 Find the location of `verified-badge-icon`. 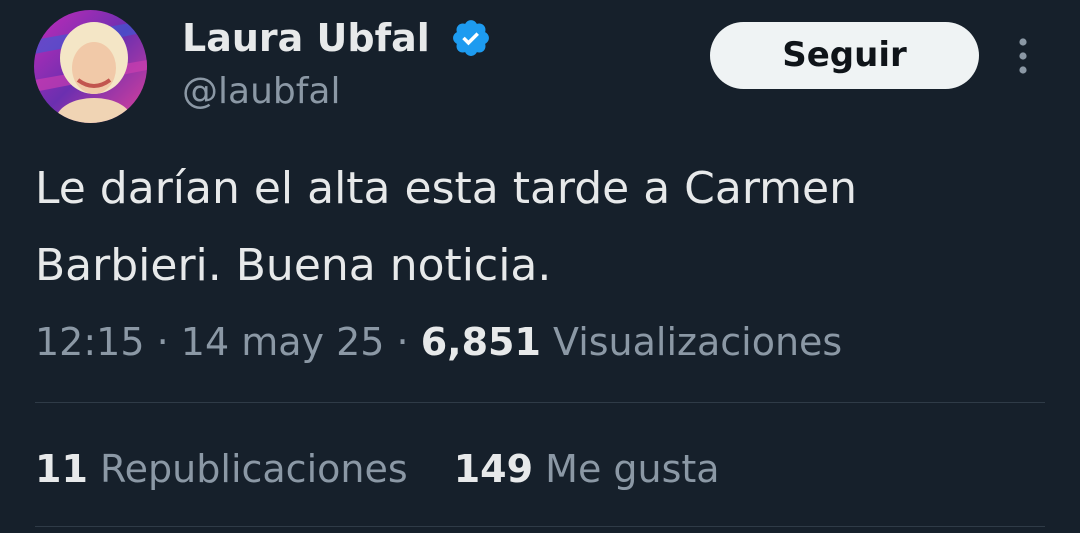

verified-badge-icon is located at coordinates (471, 38).